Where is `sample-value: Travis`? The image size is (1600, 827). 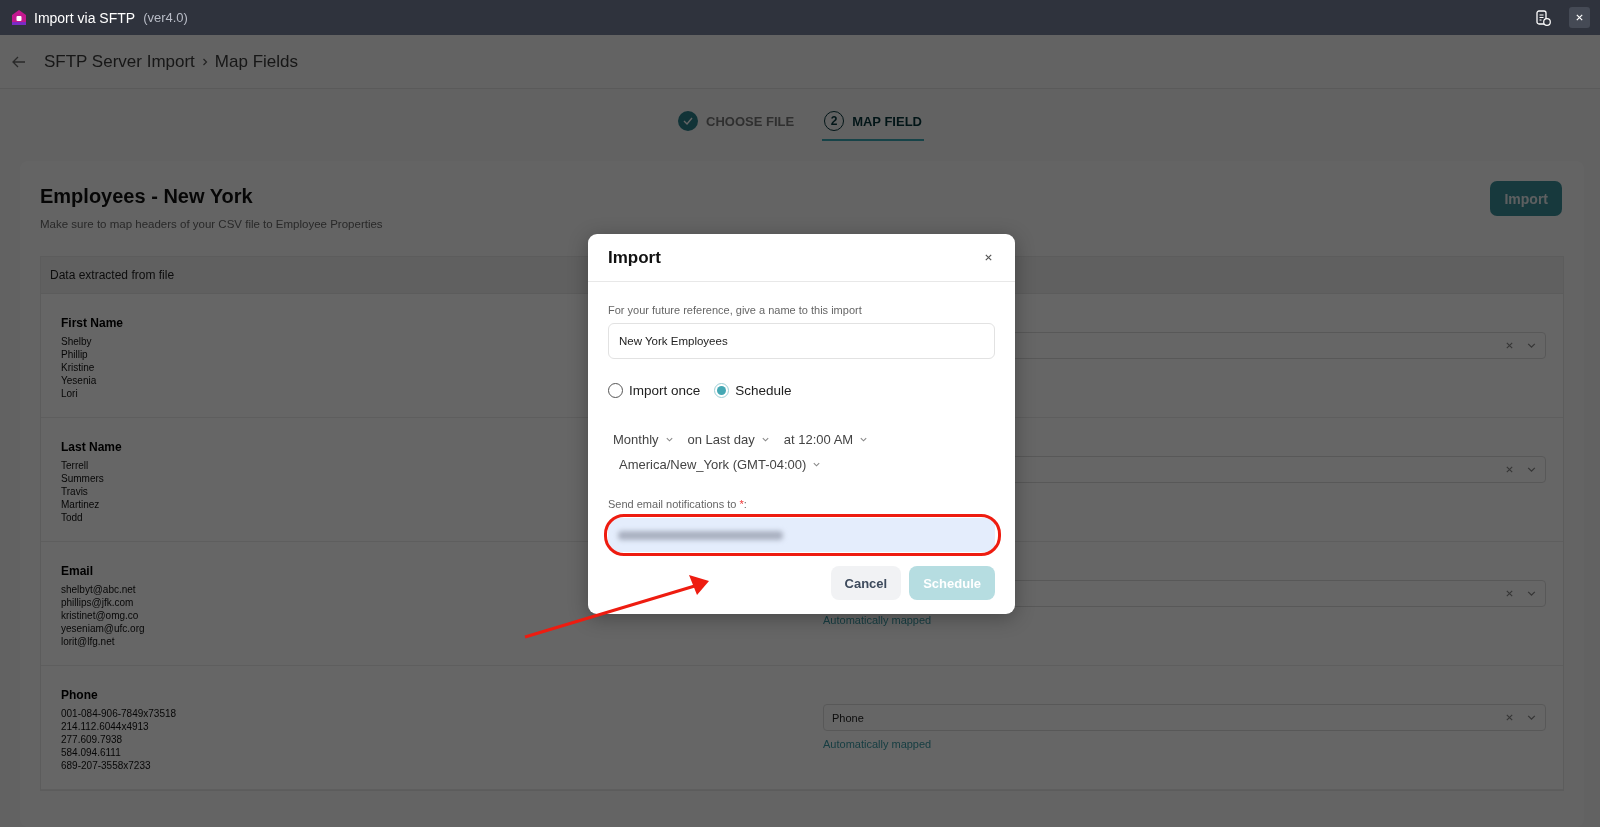
sample-value: Travis is located at coordinates (74, 491).